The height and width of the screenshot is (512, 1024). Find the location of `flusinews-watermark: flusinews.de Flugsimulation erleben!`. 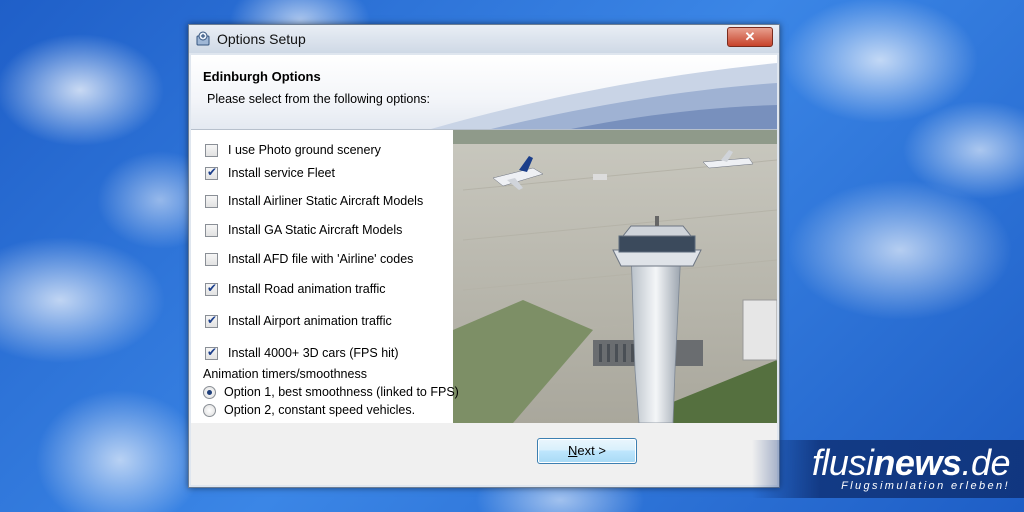

flusinews-watermark: flusinews.de Flugsimulation erleben! is located at coordinates (888, 469).